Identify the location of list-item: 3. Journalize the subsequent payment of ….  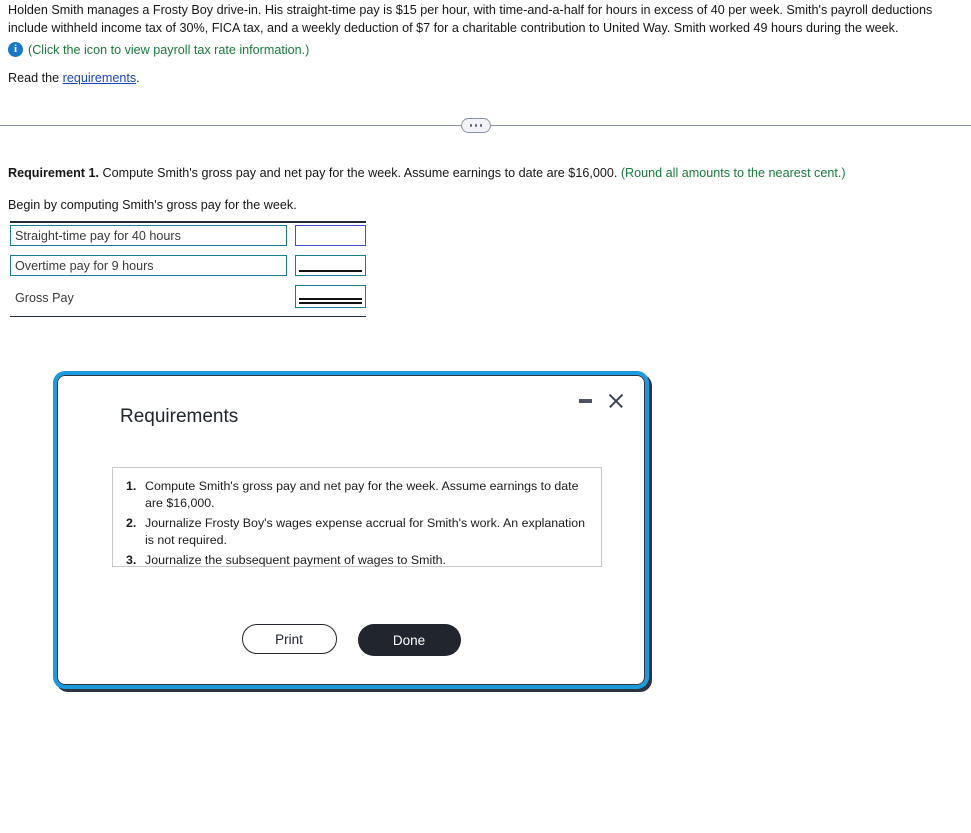
(356, 560).